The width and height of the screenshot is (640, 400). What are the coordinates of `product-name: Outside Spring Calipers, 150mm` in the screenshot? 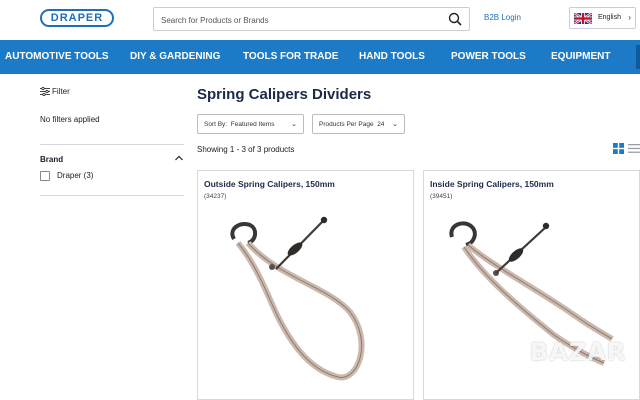 It's located at (269, 184).